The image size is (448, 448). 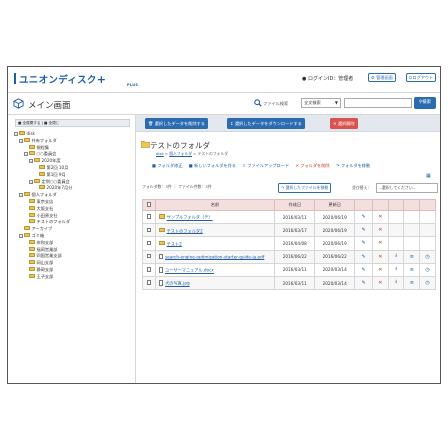 What do you see at coordinates (73, 229) in the screenshot?
I see `tree-node: アーカイブ` at bounding box center [73, 229].